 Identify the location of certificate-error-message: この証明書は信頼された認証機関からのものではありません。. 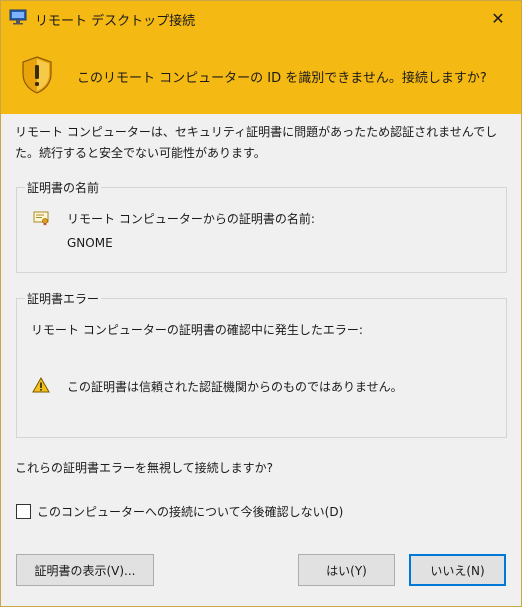
(235, 387).